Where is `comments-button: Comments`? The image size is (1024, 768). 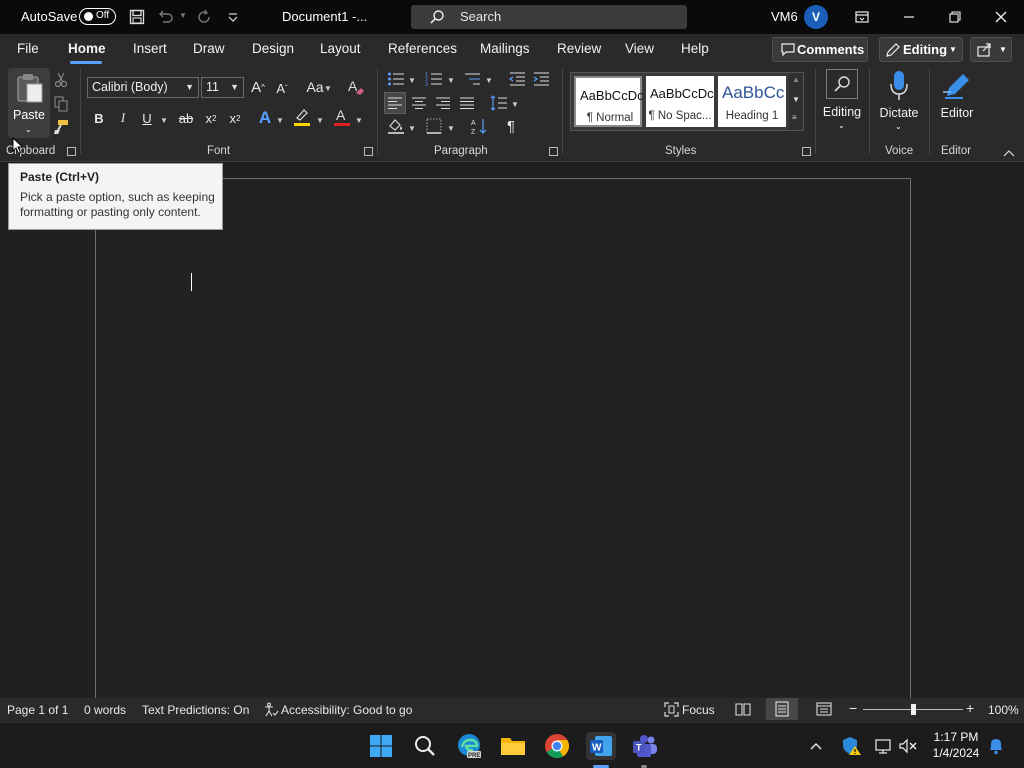 comments-button: Comments is located at coordinates (820, 49).